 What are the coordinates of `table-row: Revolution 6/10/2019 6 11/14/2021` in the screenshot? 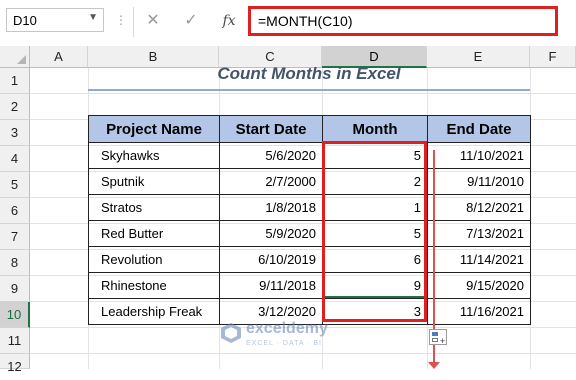 It's located at (309, 259).